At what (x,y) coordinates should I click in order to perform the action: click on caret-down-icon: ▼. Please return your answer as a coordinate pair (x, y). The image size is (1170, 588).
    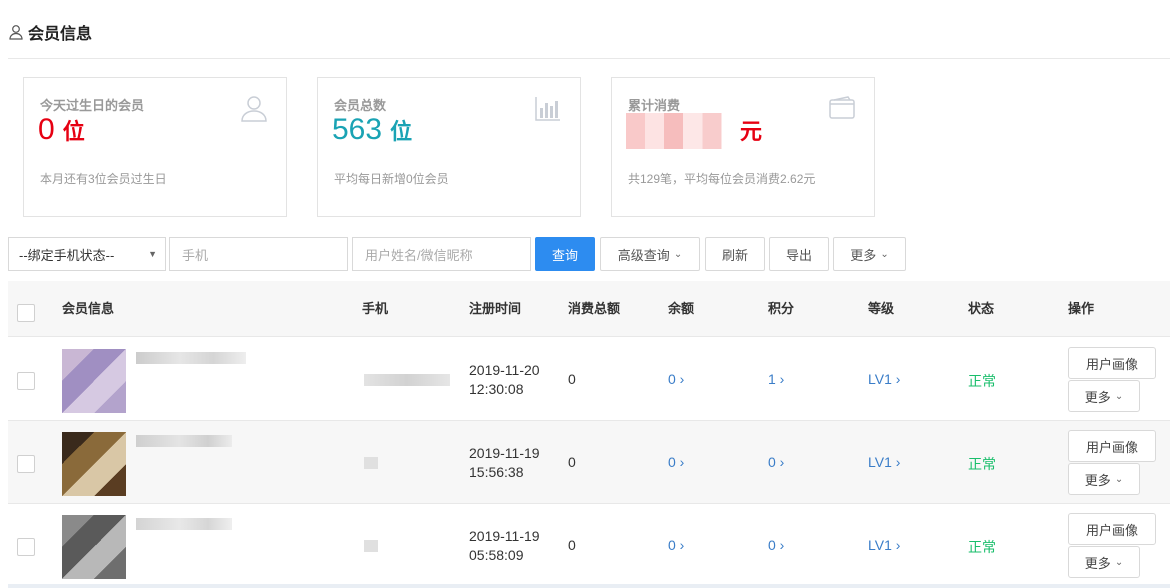
    Looking at the image, I should click on (152, 254).